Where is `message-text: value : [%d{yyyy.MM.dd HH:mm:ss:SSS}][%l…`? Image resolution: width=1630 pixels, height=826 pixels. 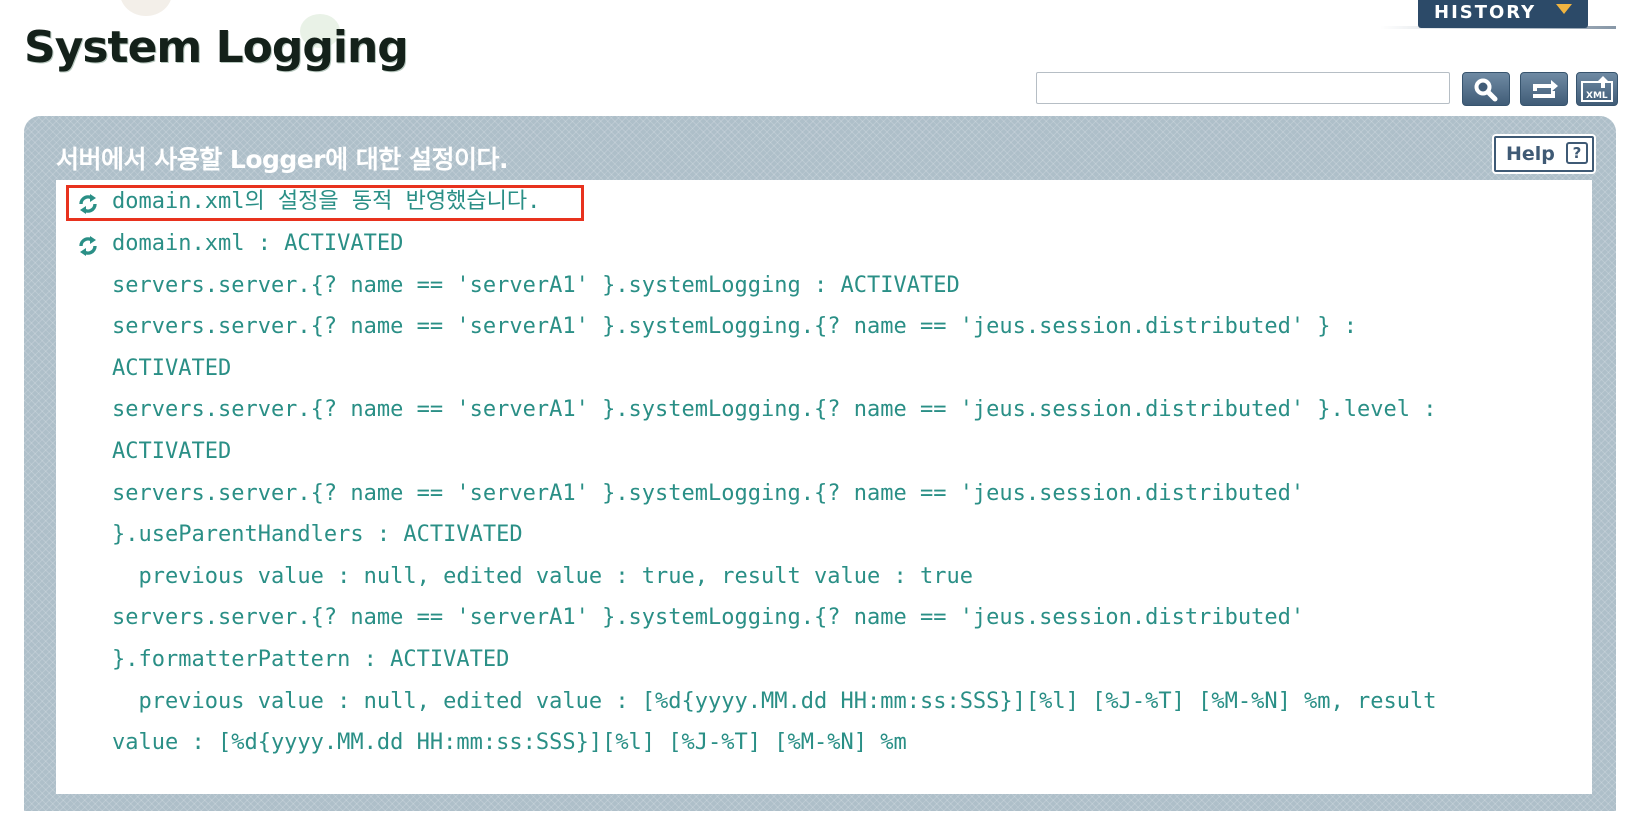
message-text: value : [%d{yyyy.MM.dd HH:mm:ss:SSS}][%l… is located at coordinates (509, 742).